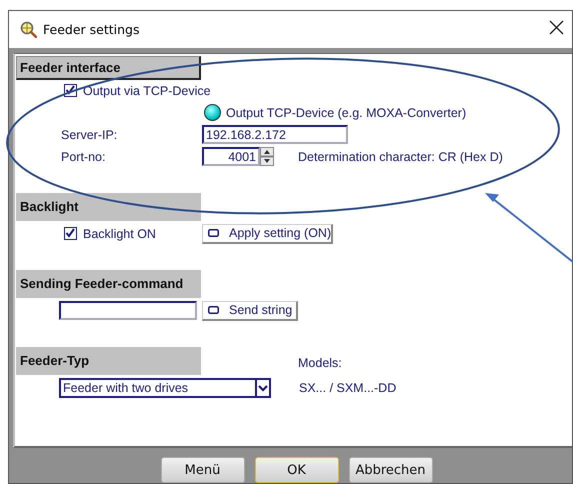 This screenshot has height=484, width=573. Describe the element at coordinates (275, 134) in the screenshot. I see `input-field: 192.168.2.172` at that location.